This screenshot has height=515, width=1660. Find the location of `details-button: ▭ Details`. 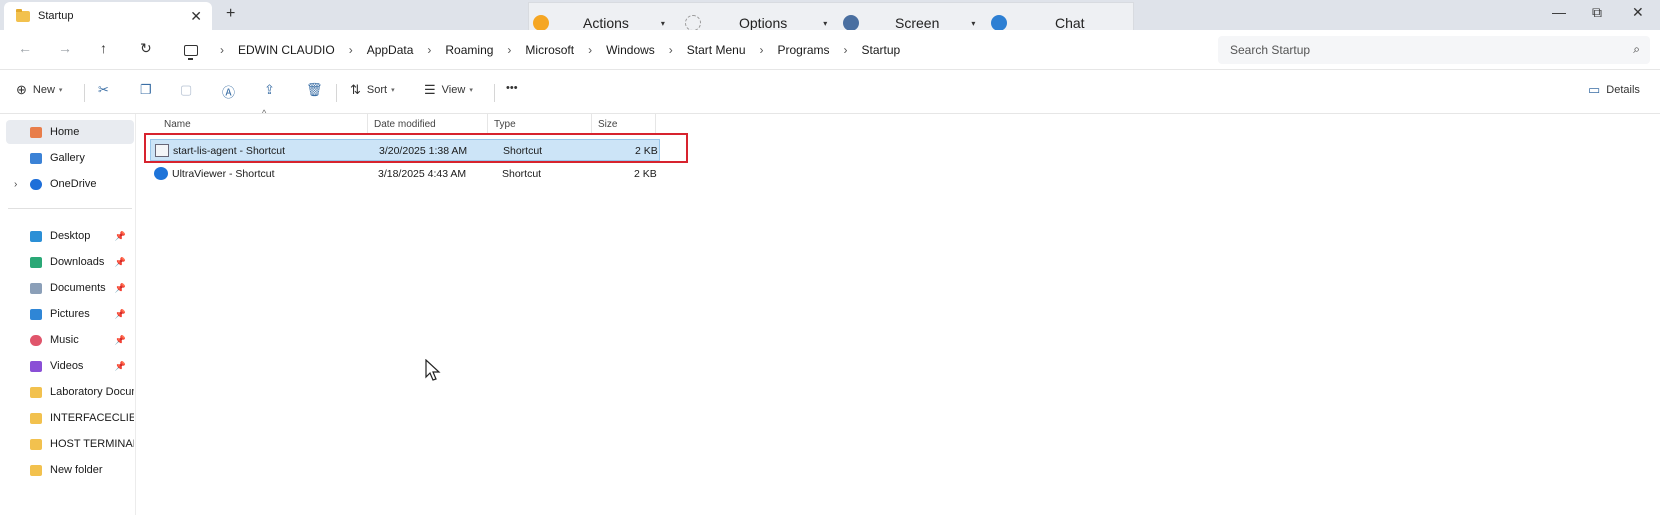

details-button: ▭ Details is located at coordinates (1614, 90).